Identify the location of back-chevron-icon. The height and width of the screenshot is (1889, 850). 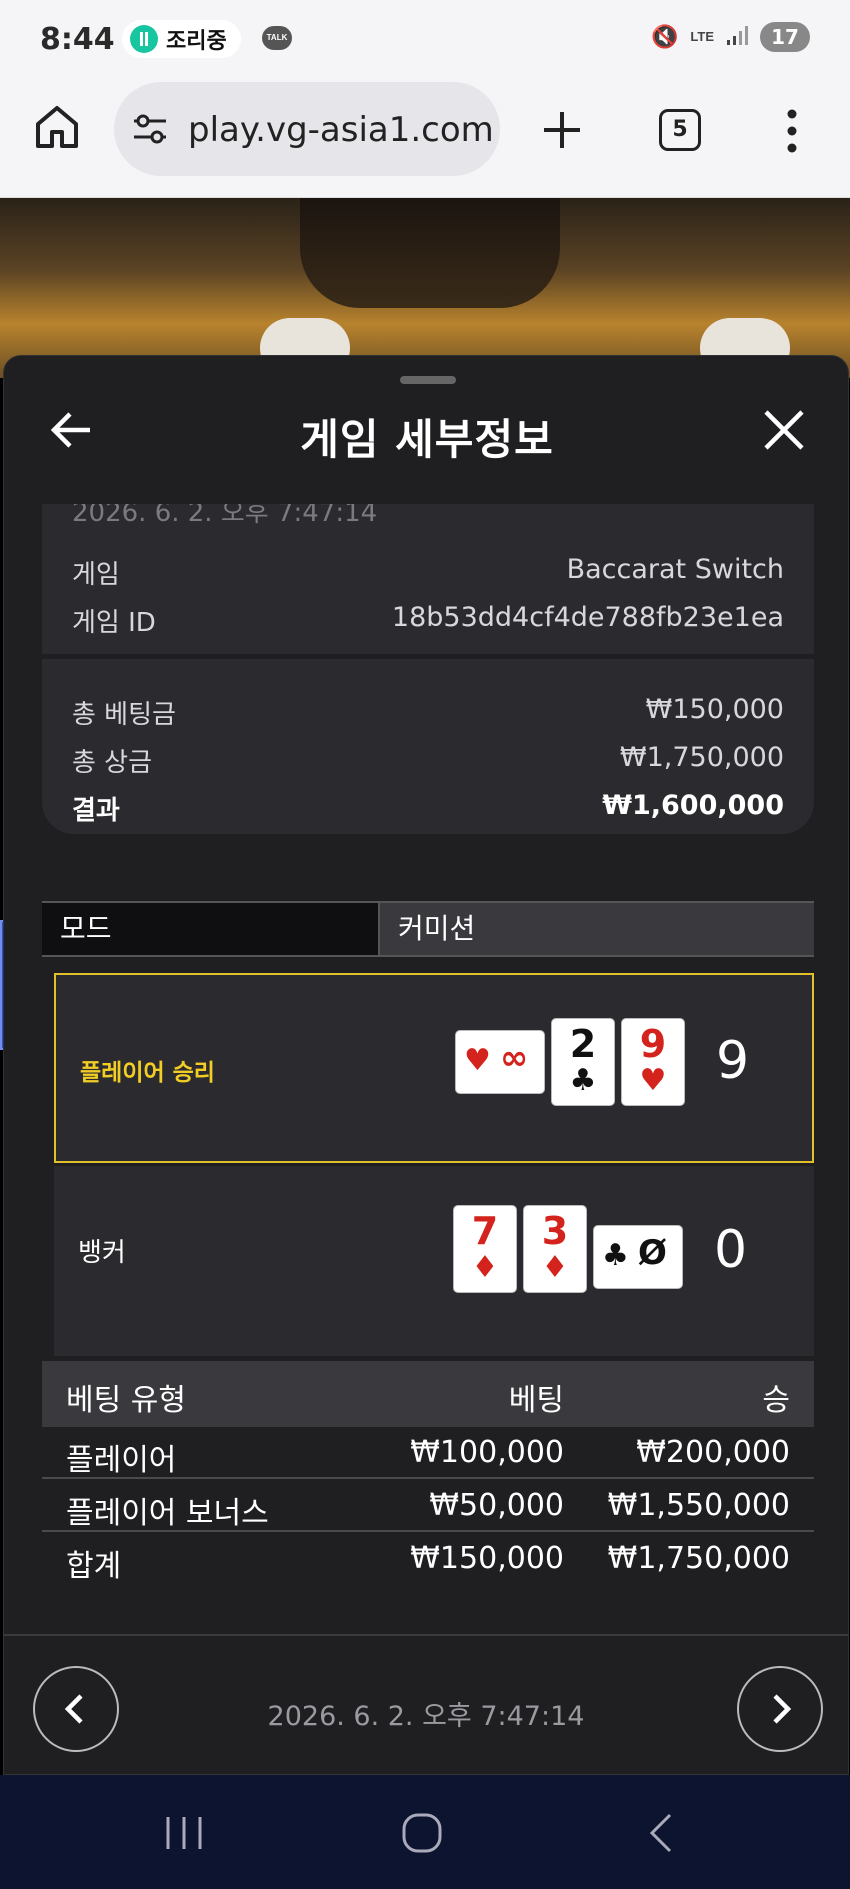
(660, 1833).